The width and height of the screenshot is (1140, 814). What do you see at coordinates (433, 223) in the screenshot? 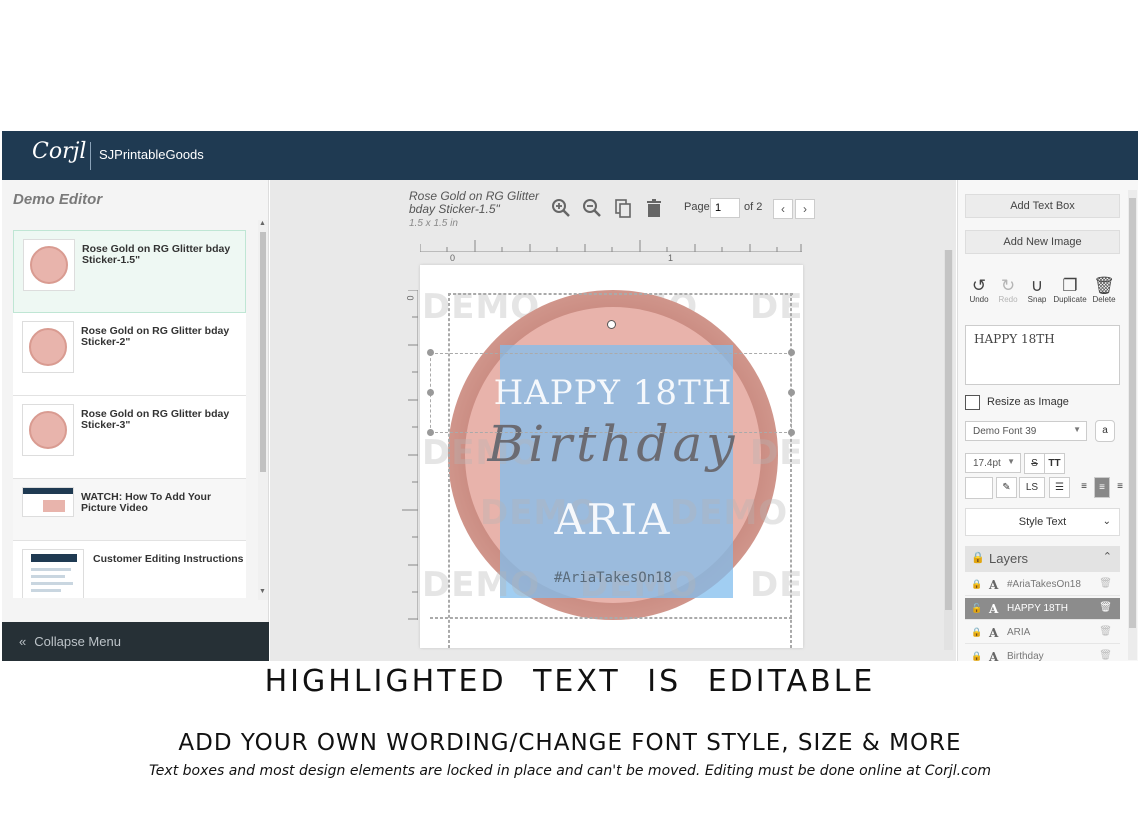
I see `document-size: 1.5 x 1.5 in` at bounding box center [433, 223].